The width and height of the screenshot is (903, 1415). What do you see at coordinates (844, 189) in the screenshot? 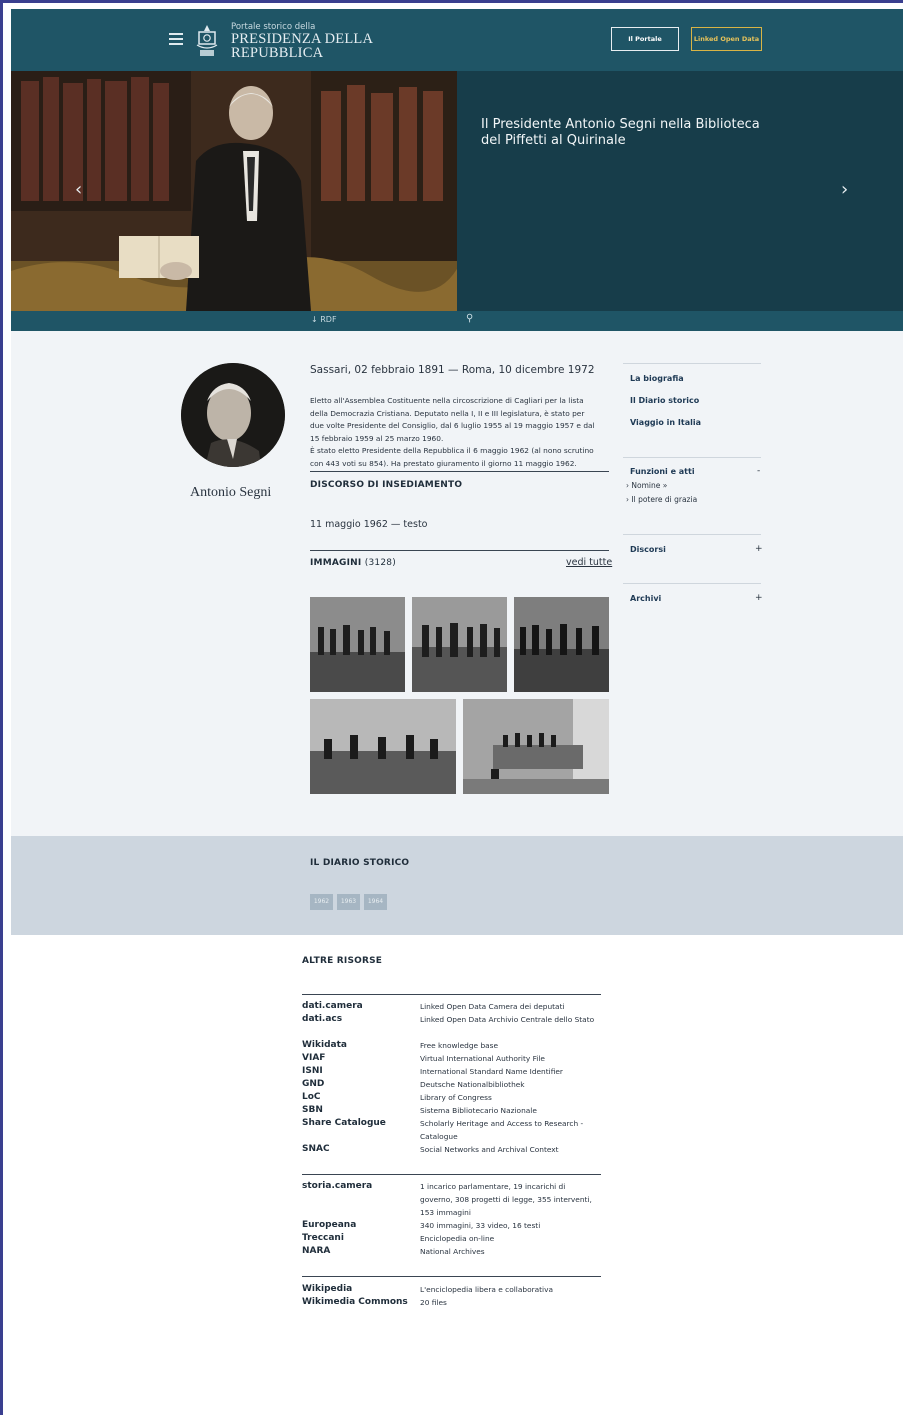
I see `carousel-next-icon: ›` at bounding box center [844, 189].